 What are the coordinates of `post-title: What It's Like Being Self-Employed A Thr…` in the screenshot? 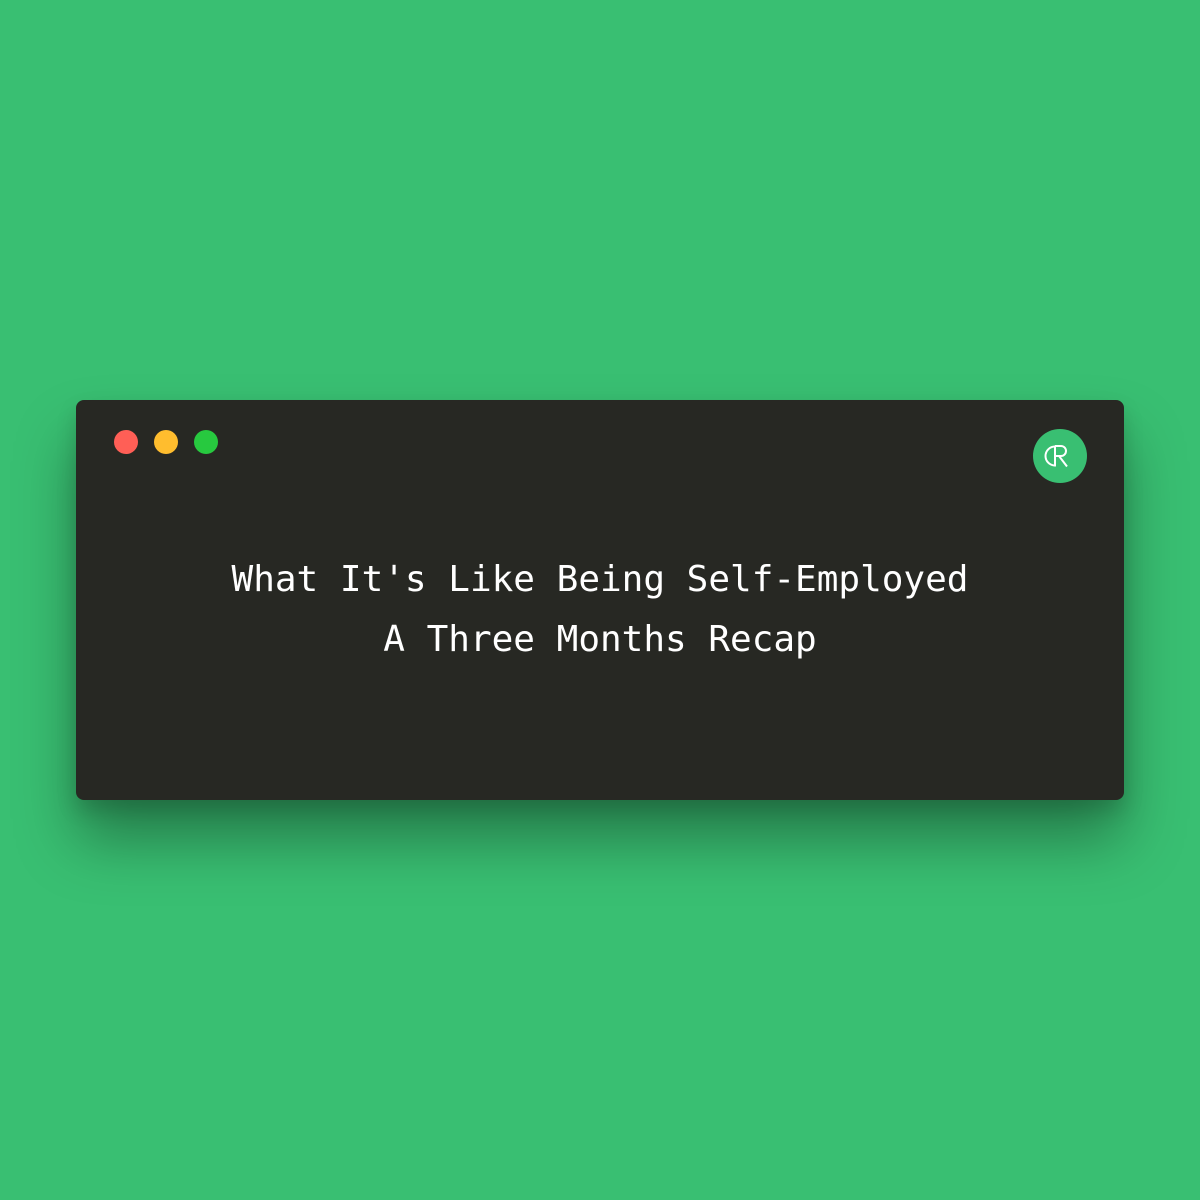 It's located at (600, 610).